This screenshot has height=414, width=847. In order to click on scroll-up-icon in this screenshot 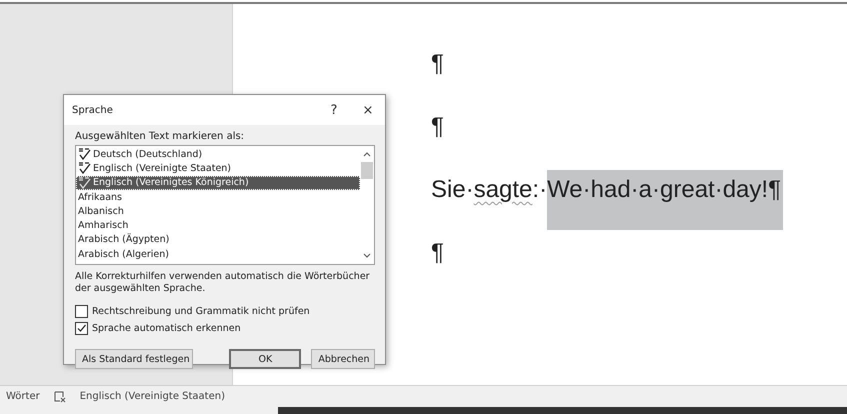, I will do `click(367, 154)`.